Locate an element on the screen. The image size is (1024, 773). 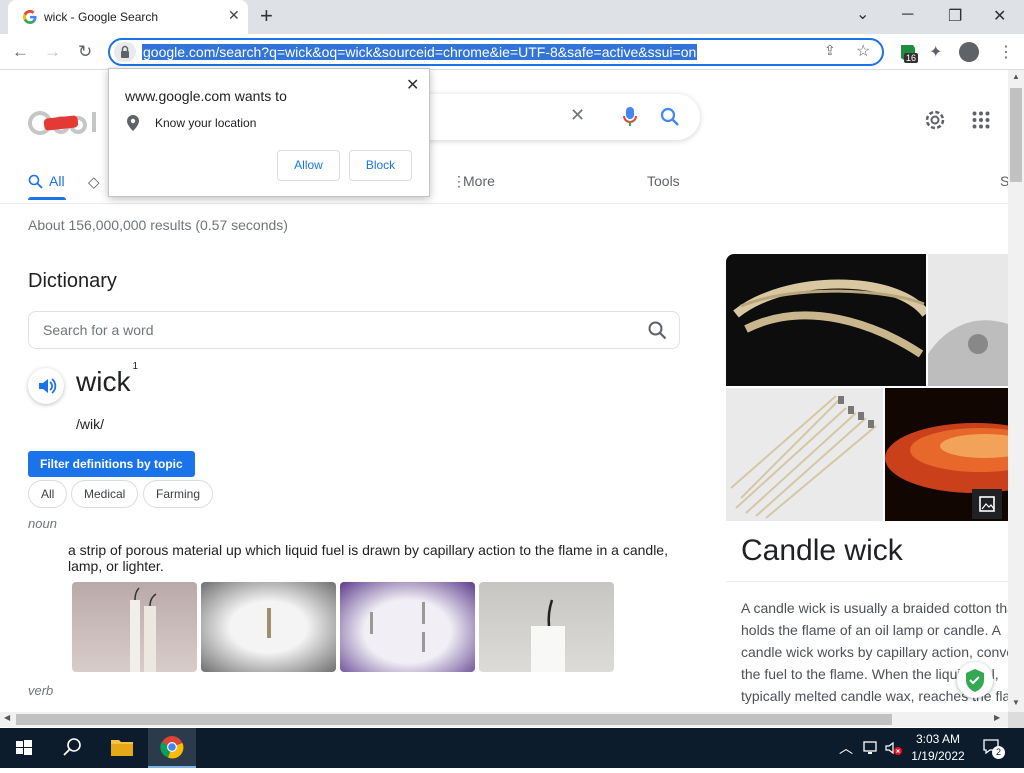
dictionary-title: Dictionary is located at coordinates (72, 281).